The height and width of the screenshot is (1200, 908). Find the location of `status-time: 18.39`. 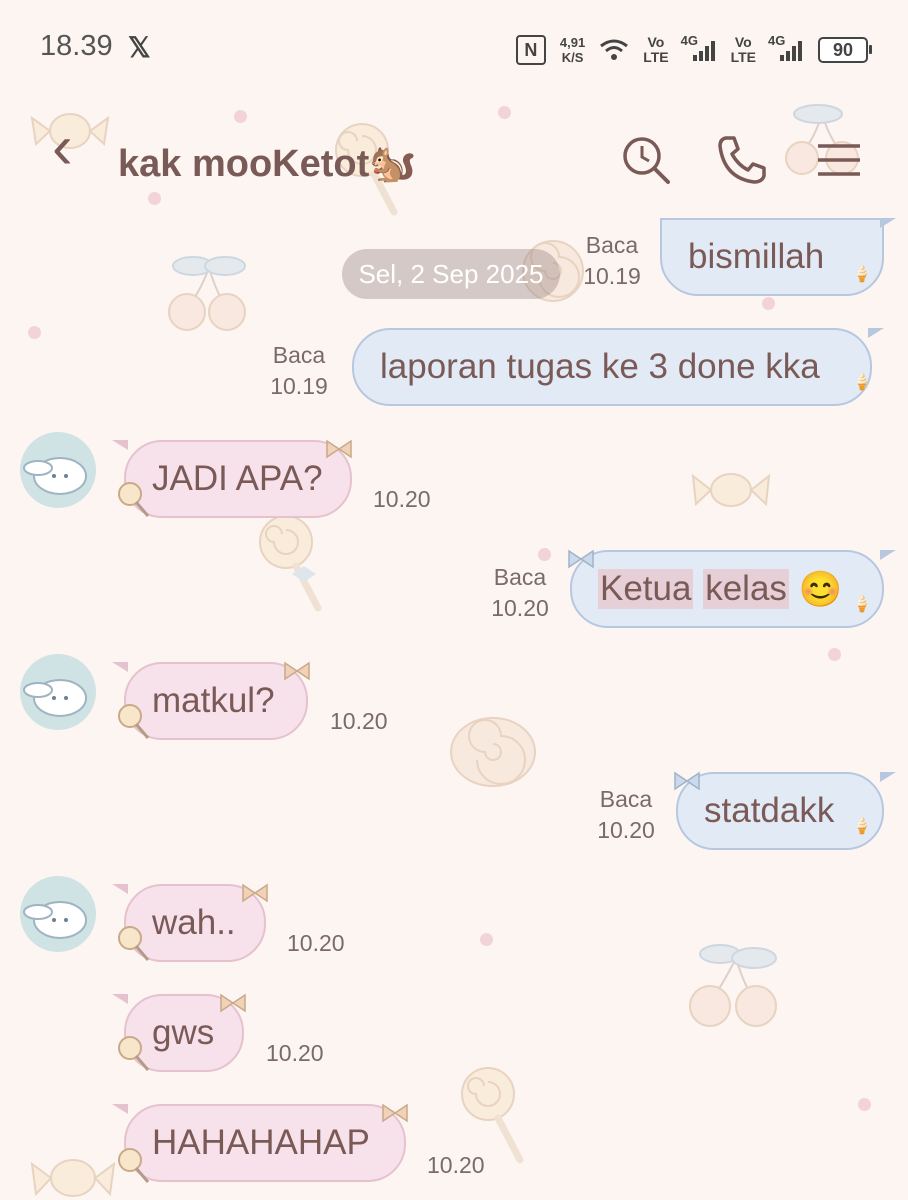

status-time: 18.39 is located at coordinates (76, 46).